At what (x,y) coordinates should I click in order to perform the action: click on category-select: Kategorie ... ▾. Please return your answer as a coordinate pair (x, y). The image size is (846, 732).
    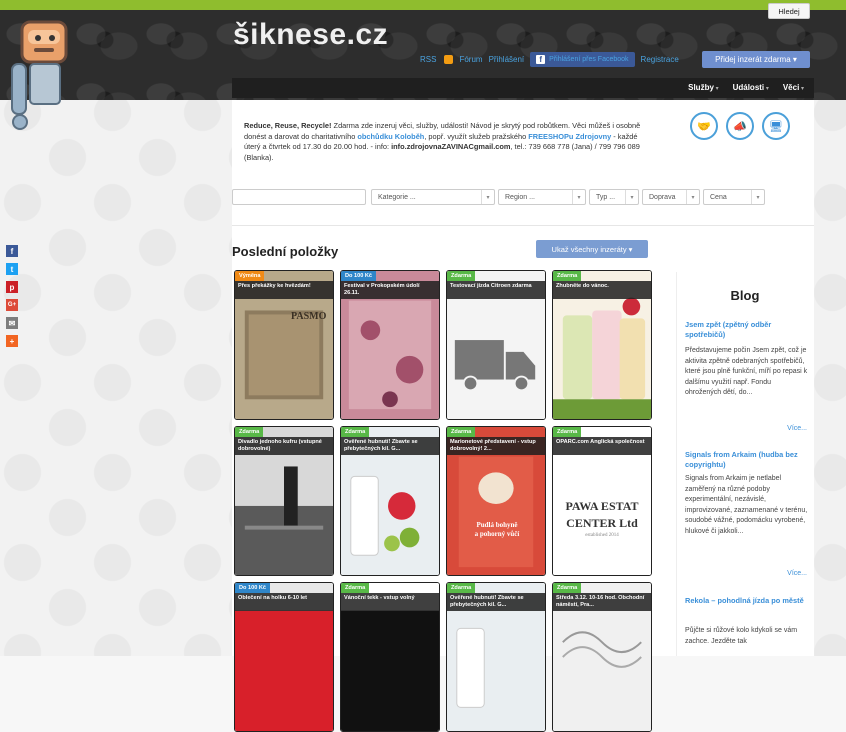
    Looking at the image, I should click on (433, 197).